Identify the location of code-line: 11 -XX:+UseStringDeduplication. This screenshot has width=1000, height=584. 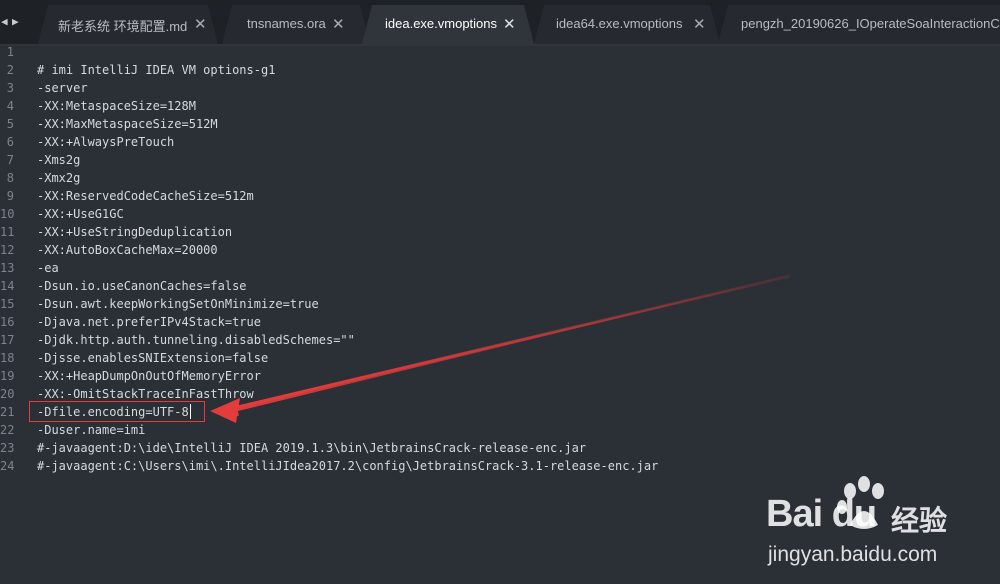
(500, 232).